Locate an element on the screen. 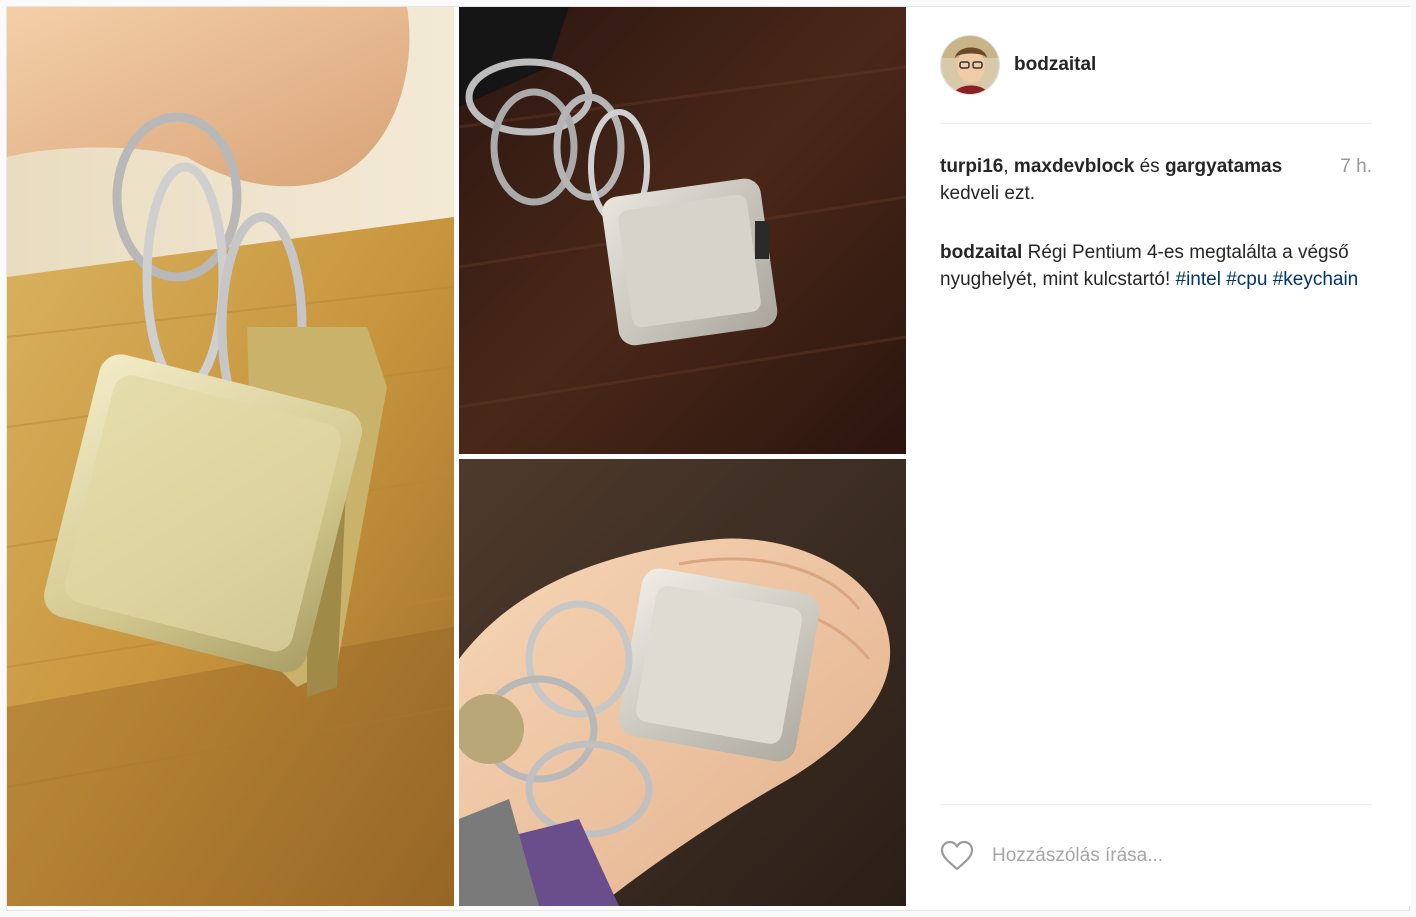 This screenshot has height=917, width=1416. author-username: bodzaital is located at coordinates (1055, 65).